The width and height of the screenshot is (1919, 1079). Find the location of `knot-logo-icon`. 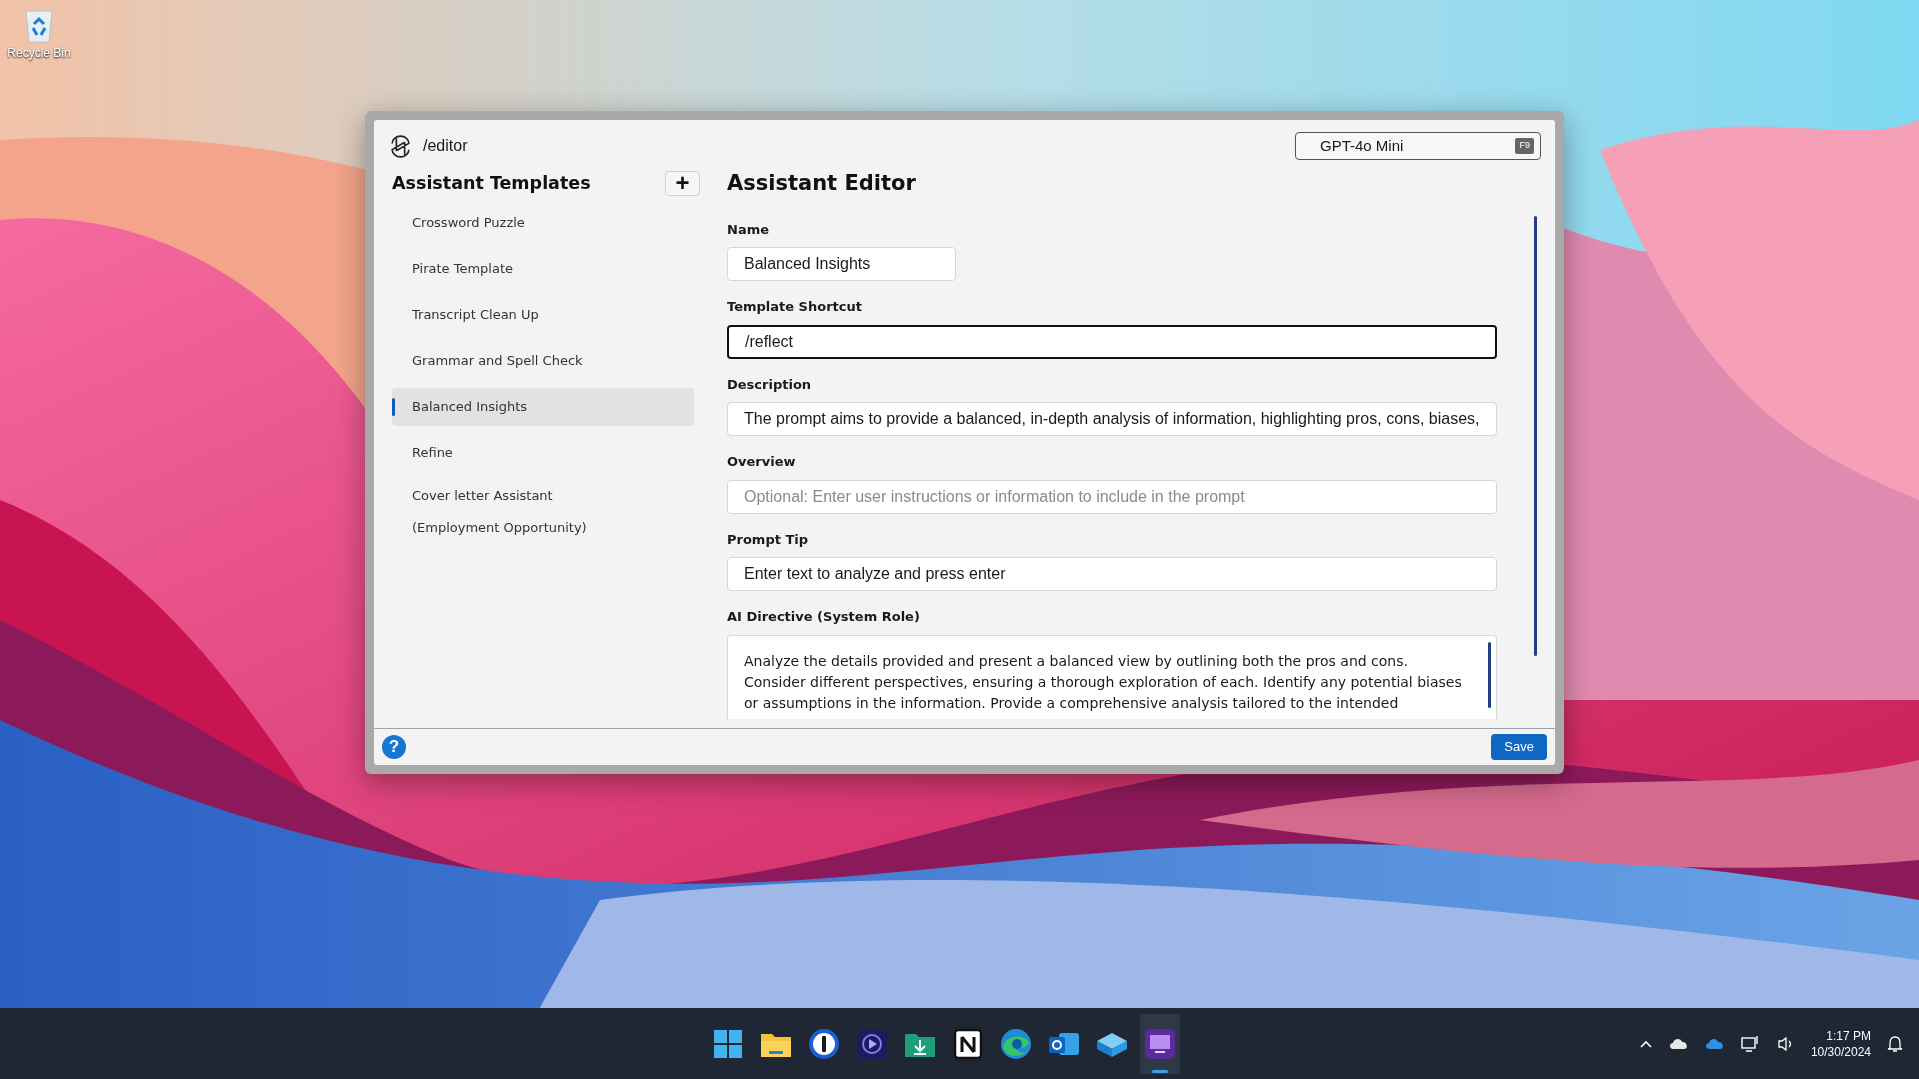

knot-logo-icon is located at coordinates (400, 146).